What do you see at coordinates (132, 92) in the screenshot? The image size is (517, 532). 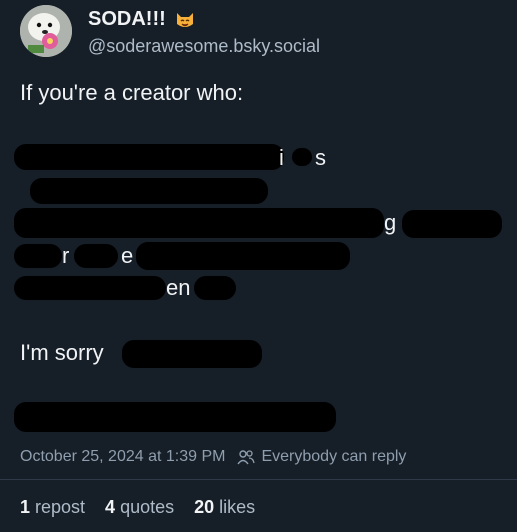 I see `post-text-line1: If you're a creator who:` at bounding box center [132, 92].